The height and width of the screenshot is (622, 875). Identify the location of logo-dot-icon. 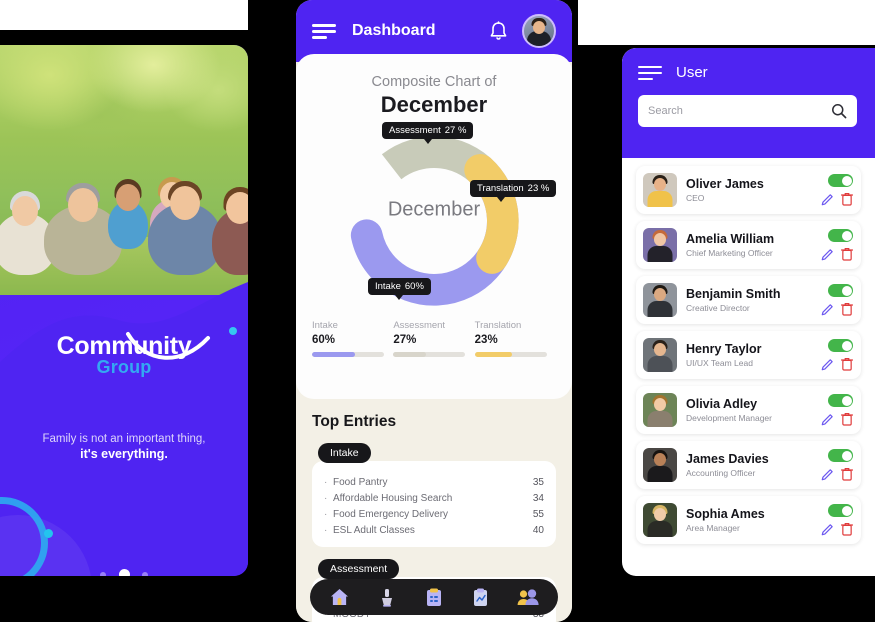
(233, 331).